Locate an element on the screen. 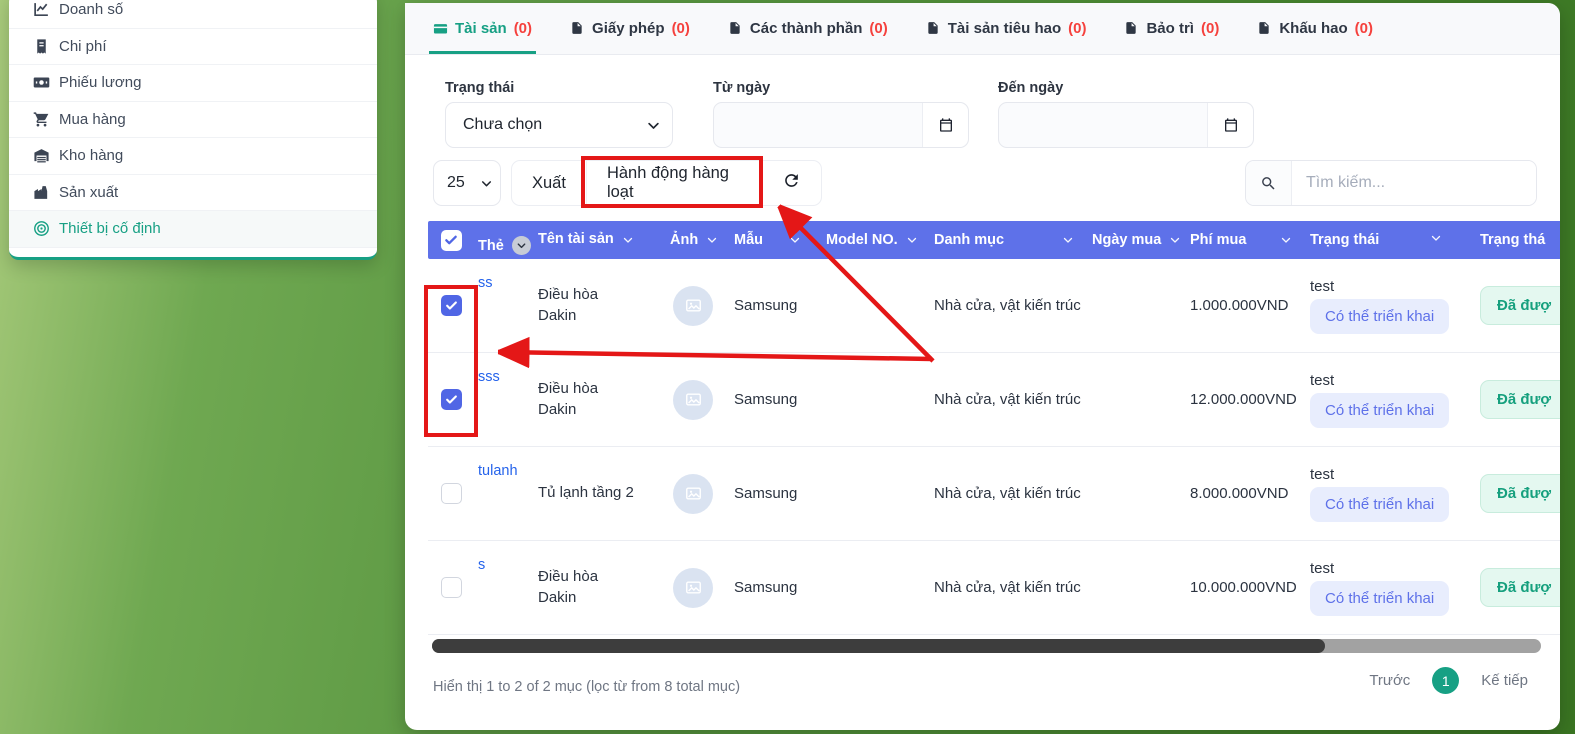 The height and width of the screenshot is (734, 1575). sidebar-item-label: Thiết bị cố định is located at coordinates (110, 229).